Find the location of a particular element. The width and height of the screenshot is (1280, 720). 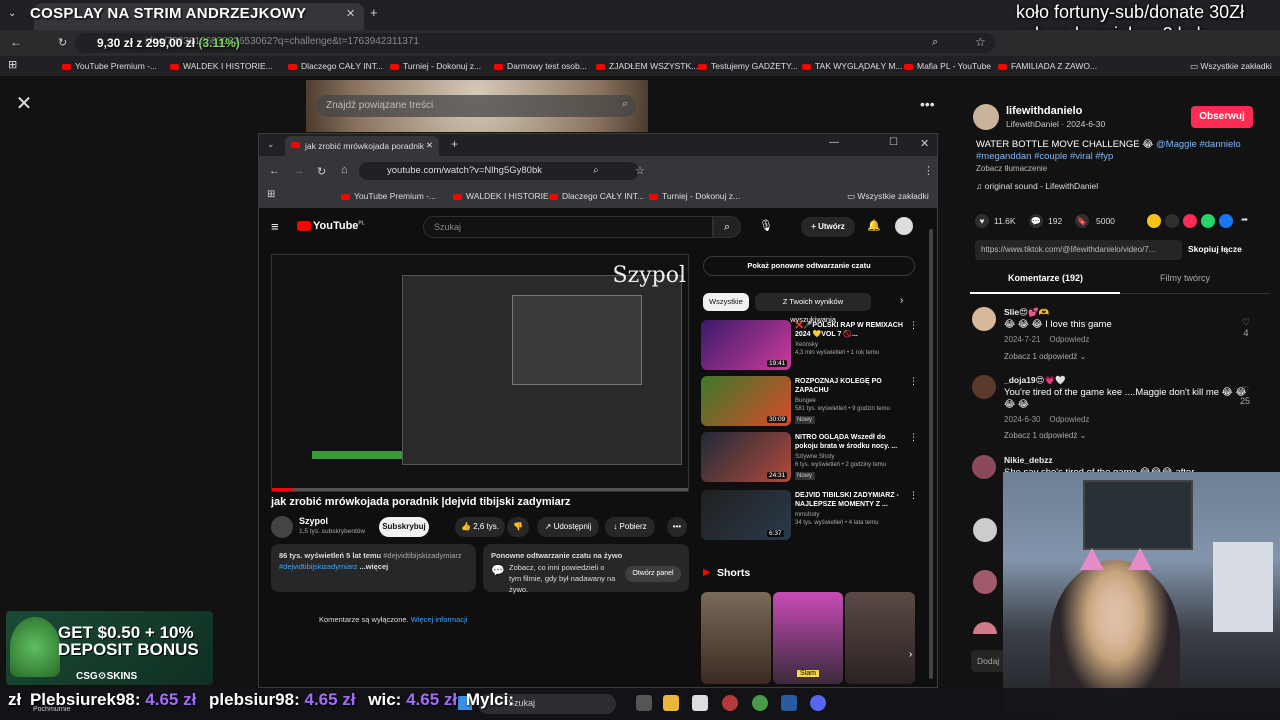

store-icon is located at coordinates (700, 703).